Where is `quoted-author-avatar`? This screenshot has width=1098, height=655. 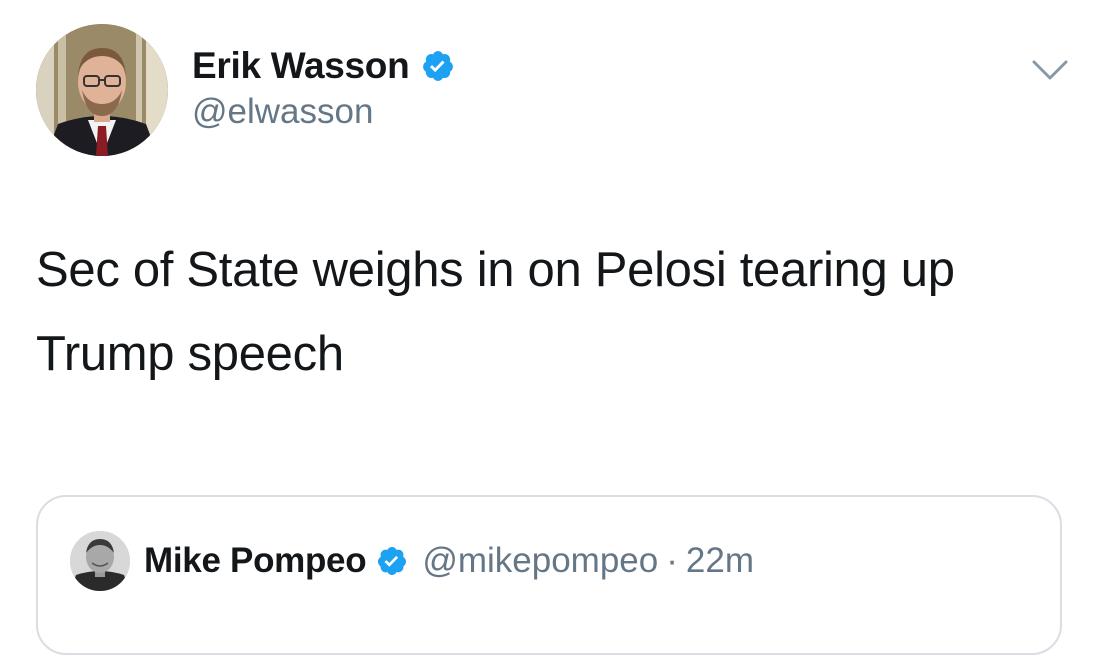 quoted-author-avatar is located at coordinates (100, 561).